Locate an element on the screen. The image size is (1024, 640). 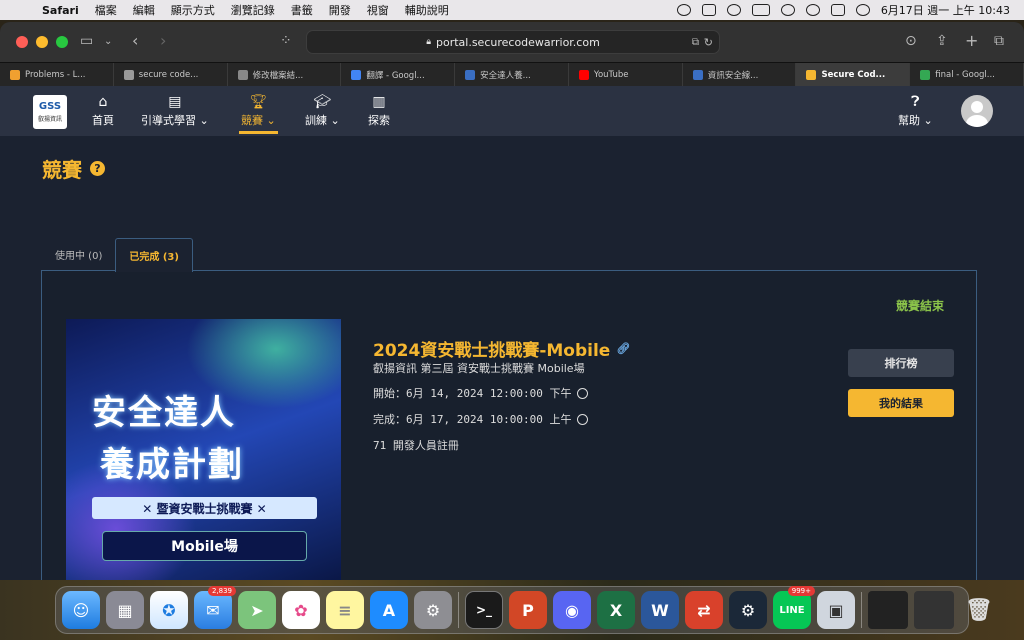
back-icon: ‹ is located at coordinates (135, 40).